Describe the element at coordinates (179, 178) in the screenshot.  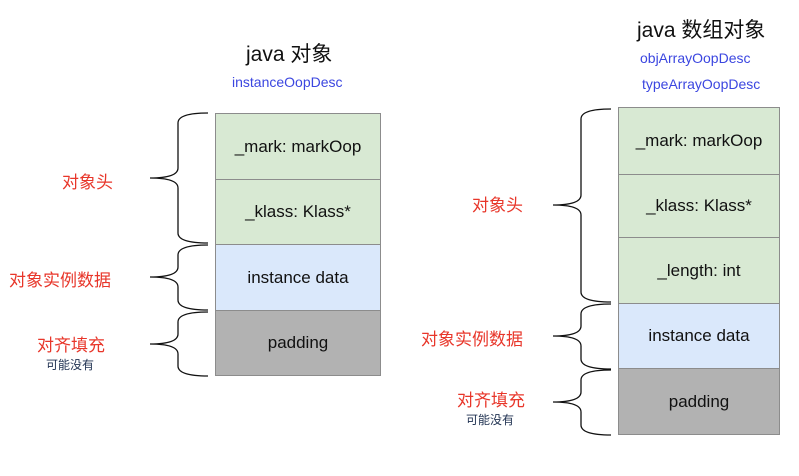
I see `left-header-brace` at that location.